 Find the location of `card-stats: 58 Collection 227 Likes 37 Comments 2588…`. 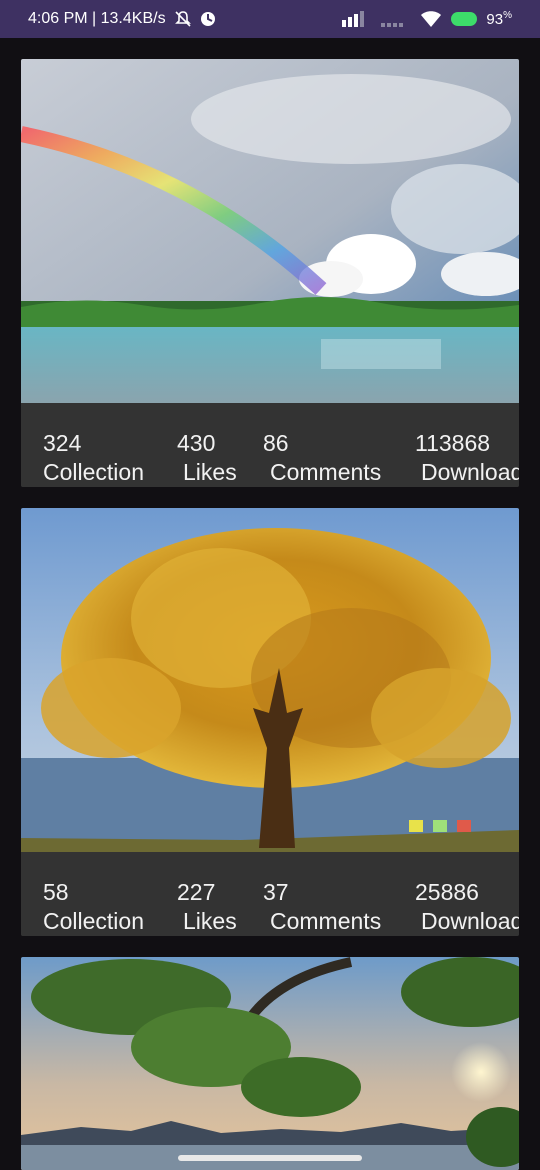

card-stats: 58 Collection 227 Likes 37 Comments 2588… is located at coordinates (270, 894).